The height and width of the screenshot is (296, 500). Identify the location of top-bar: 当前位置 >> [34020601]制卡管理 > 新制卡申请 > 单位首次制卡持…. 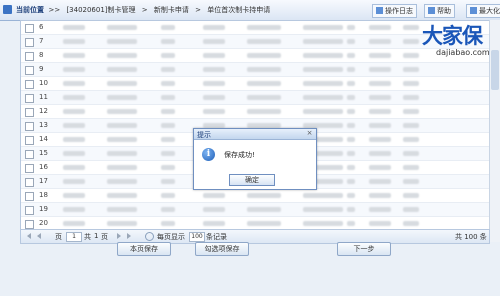
(250, 10).